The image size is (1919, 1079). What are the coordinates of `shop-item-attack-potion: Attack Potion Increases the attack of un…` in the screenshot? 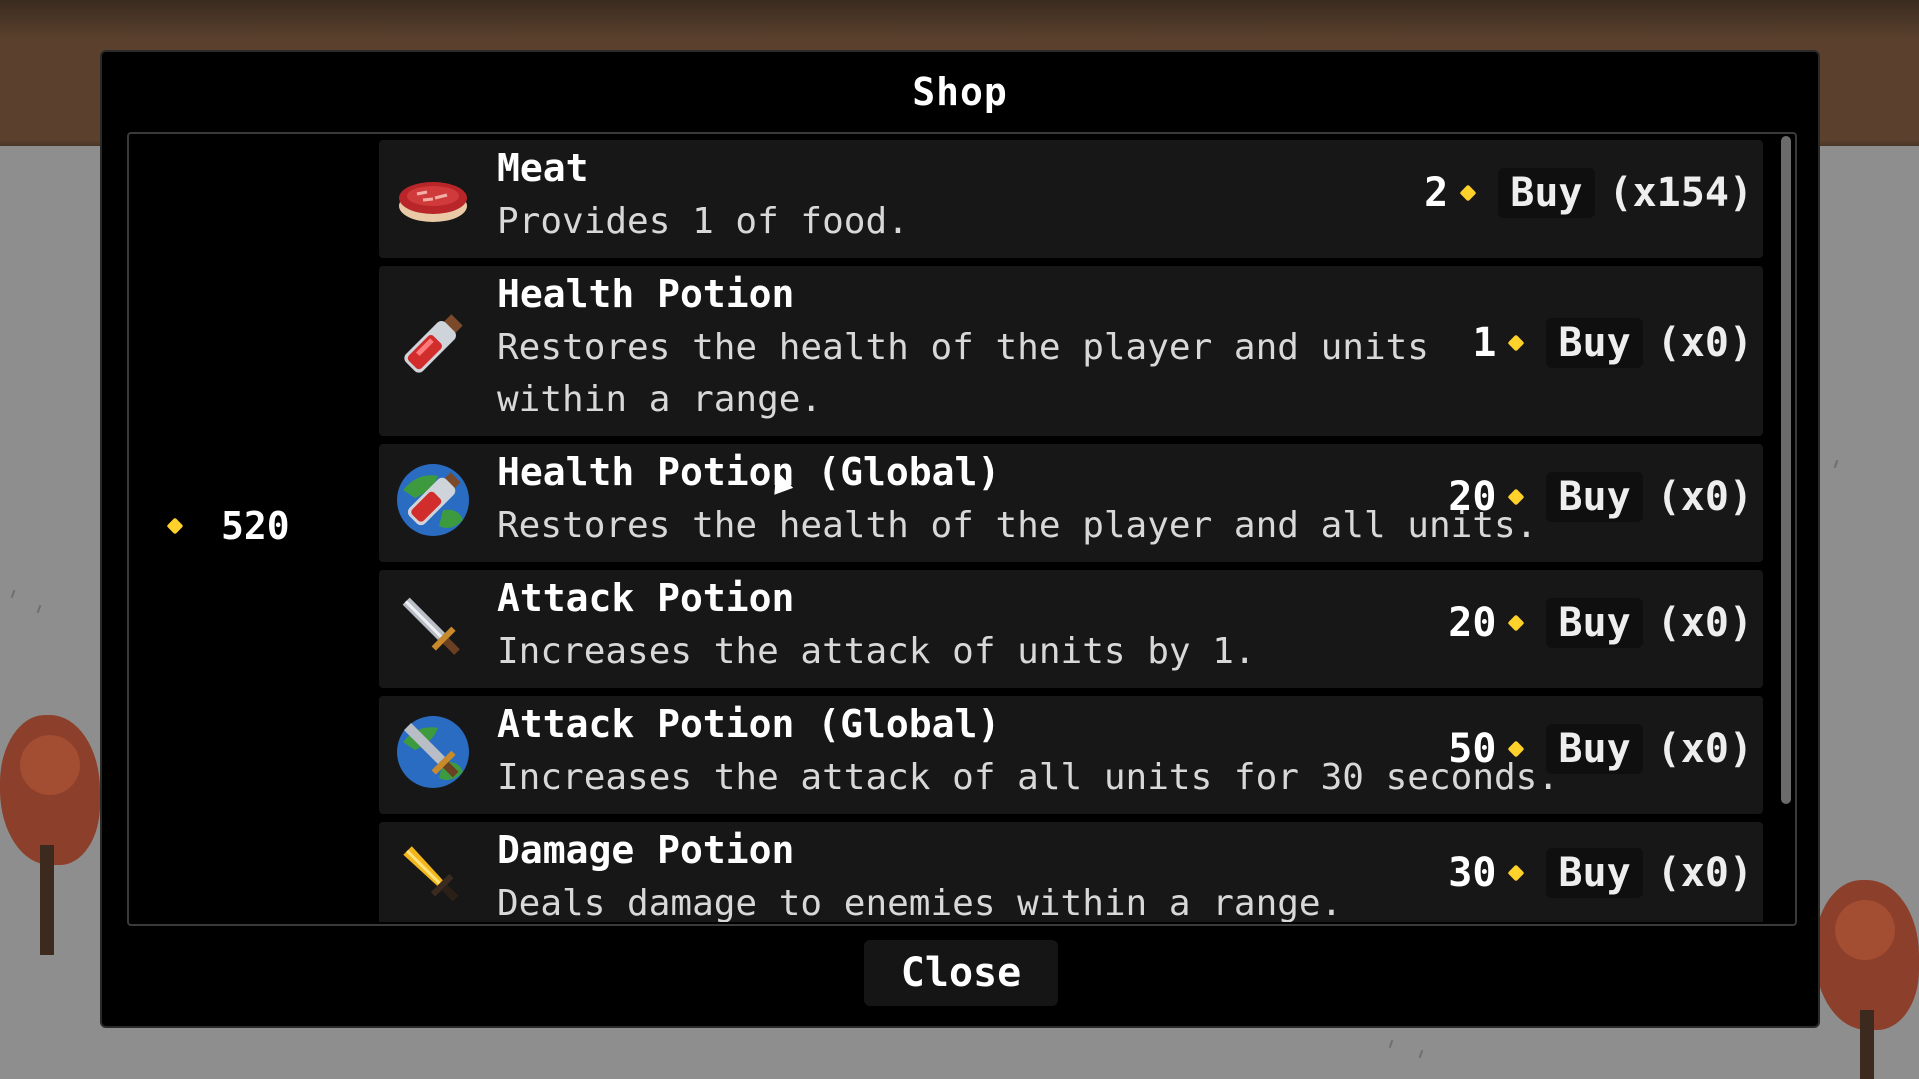 It's located at (1071, 629).